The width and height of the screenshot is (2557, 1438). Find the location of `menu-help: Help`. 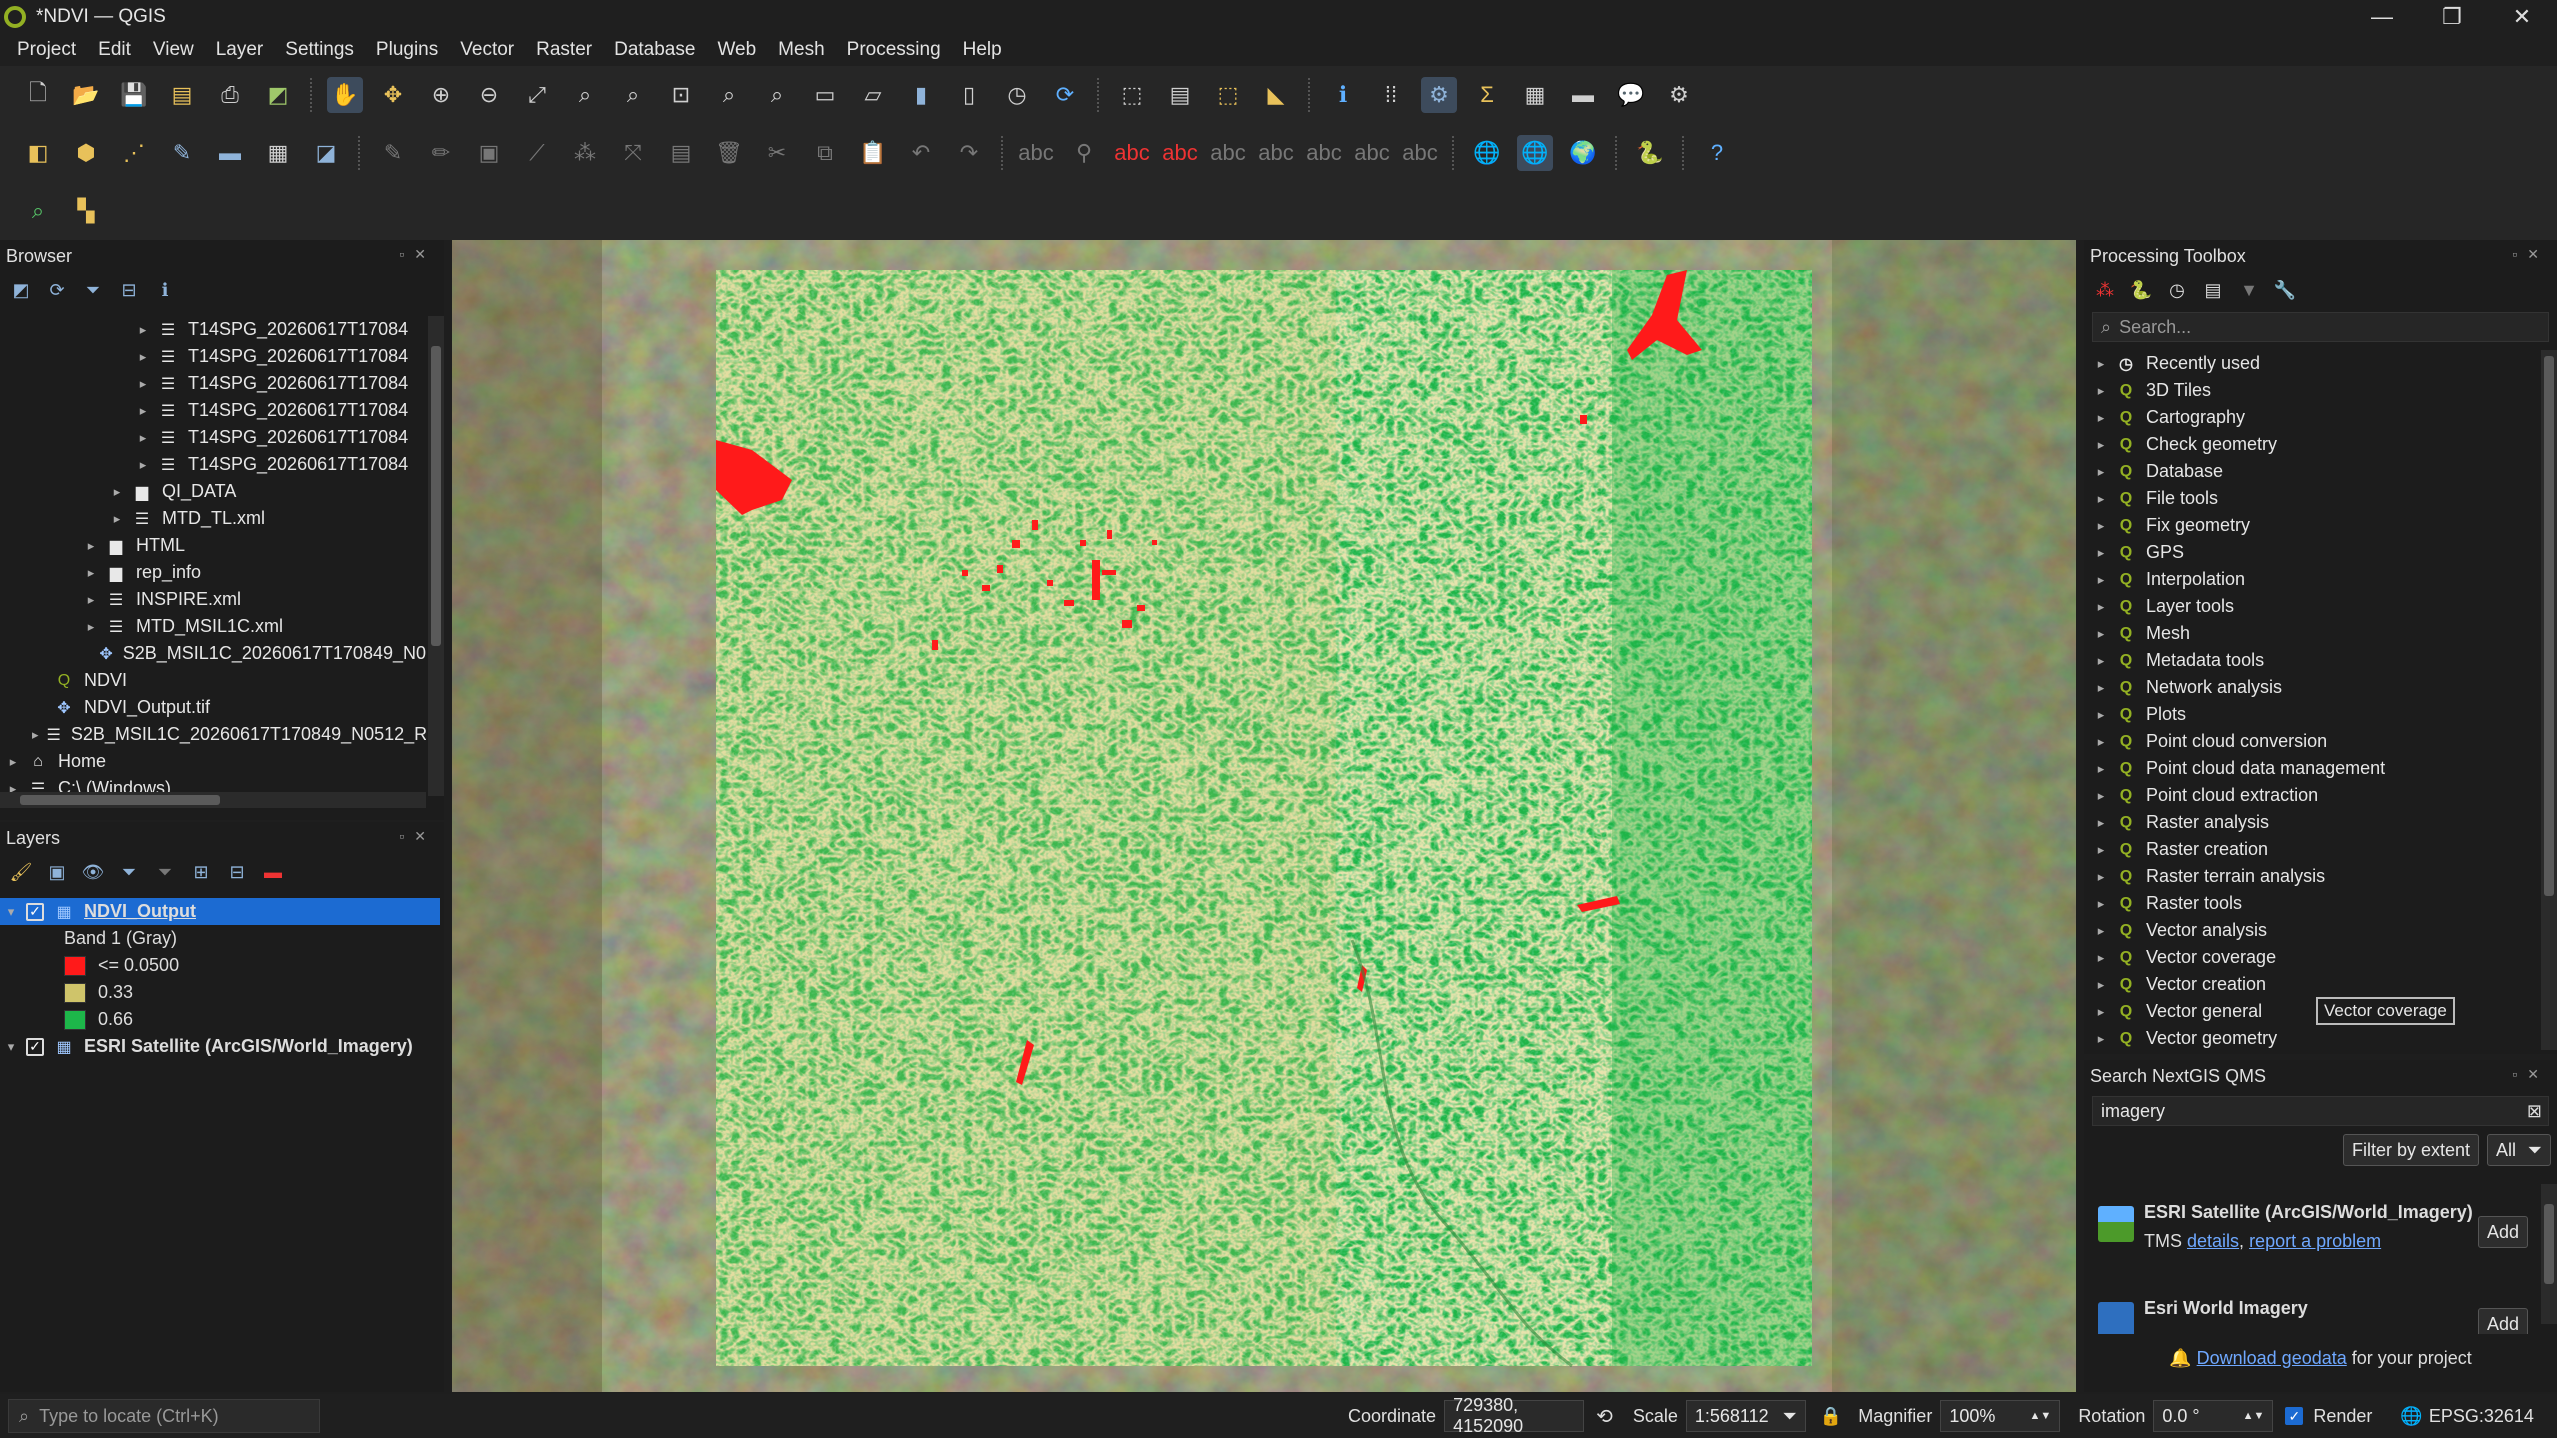

menu-help: Help is located at coordinates (982, 50).